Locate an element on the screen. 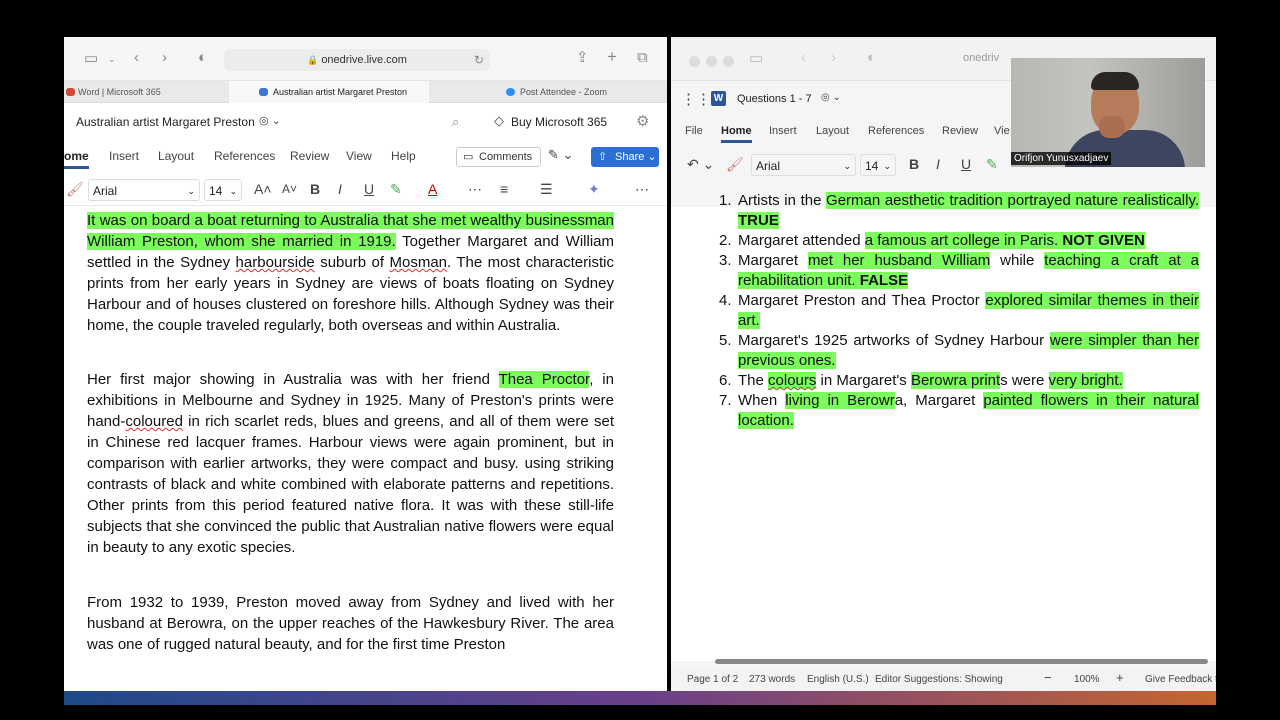 The height and width of the screenshot is (720, 1280). zoom-out-icon: − is located at coordinates (1048, 677).